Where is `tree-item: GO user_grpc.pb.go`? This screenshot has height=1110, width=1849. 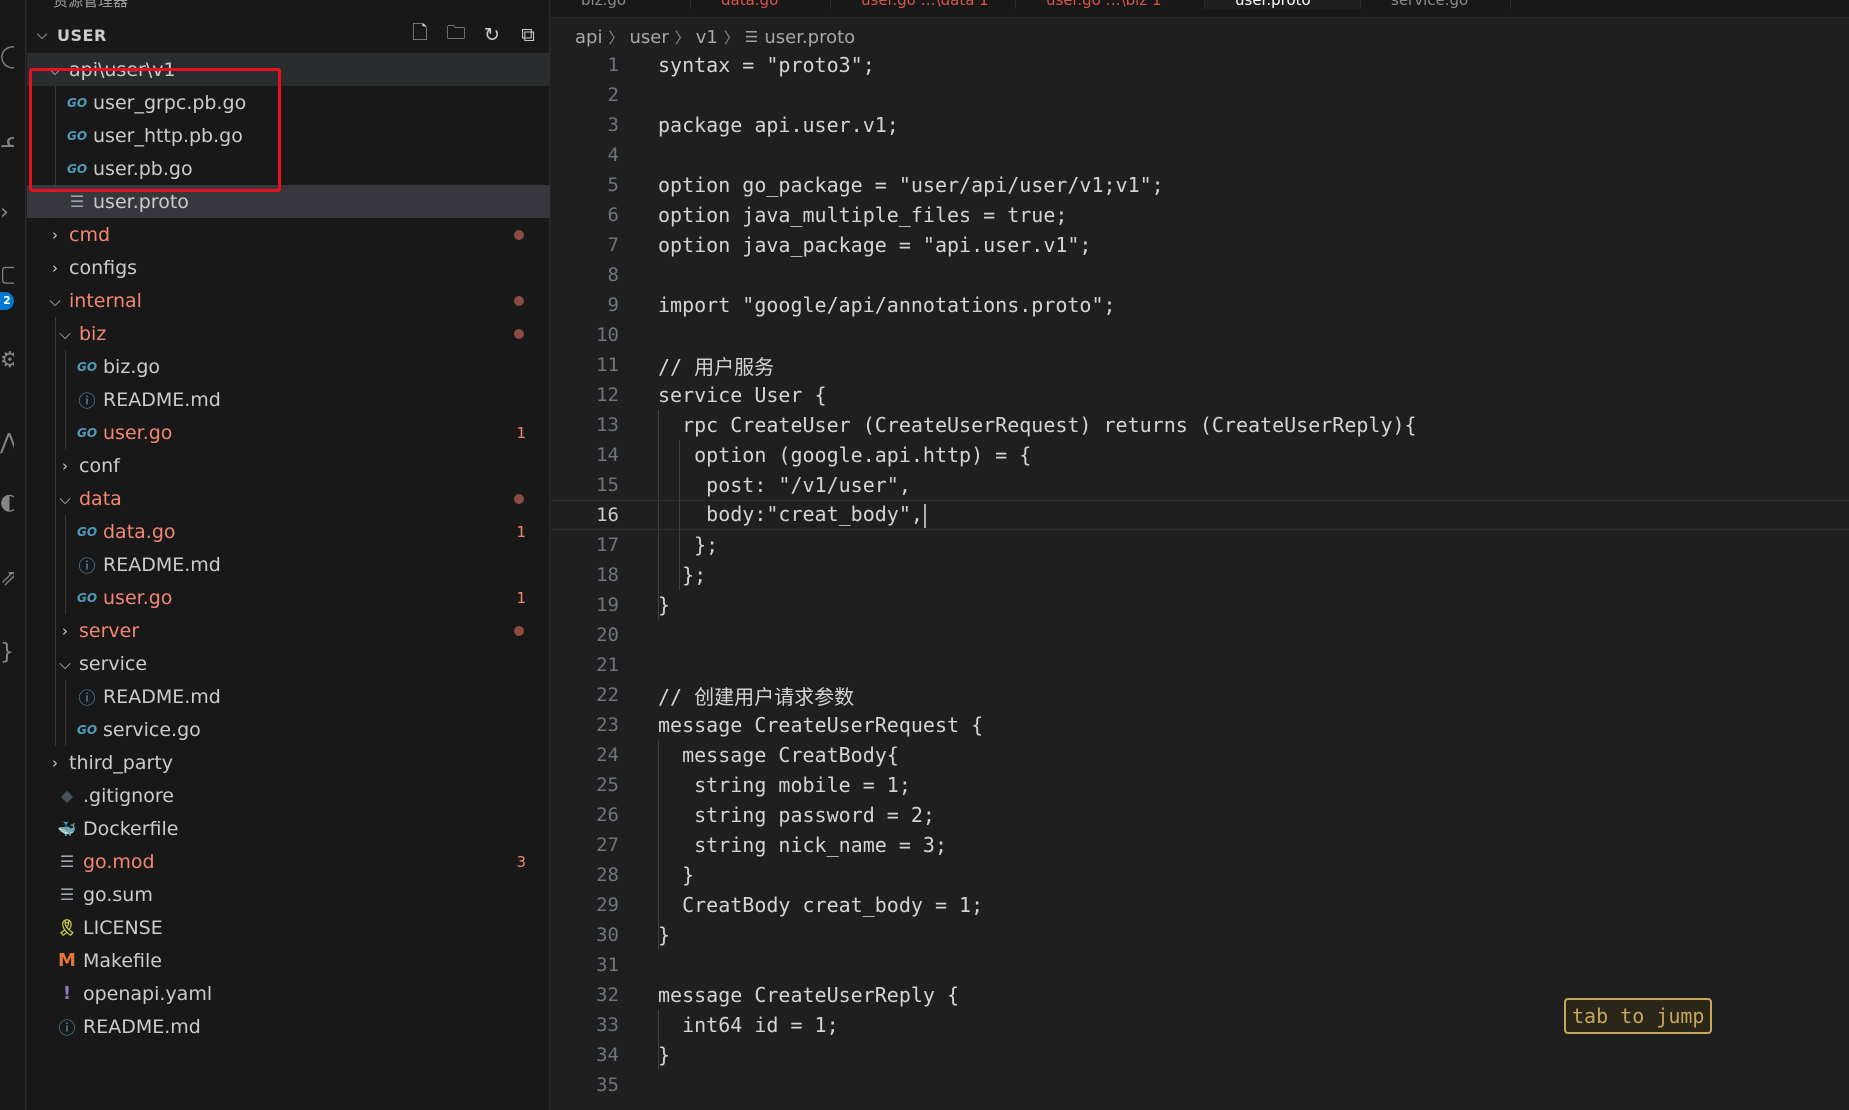 tree-item: GO user_grpc.pb.go is located at coordinates (288, 102).